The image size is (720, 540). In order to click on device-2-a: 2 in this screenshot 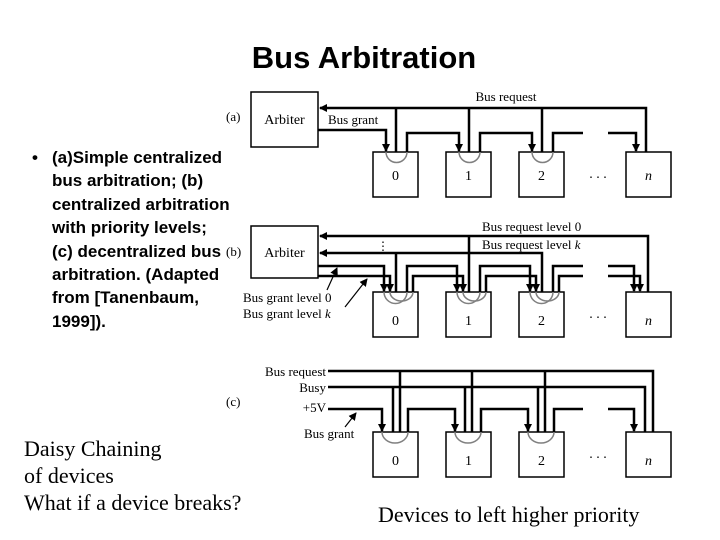, I will do `click(541, 174)`.